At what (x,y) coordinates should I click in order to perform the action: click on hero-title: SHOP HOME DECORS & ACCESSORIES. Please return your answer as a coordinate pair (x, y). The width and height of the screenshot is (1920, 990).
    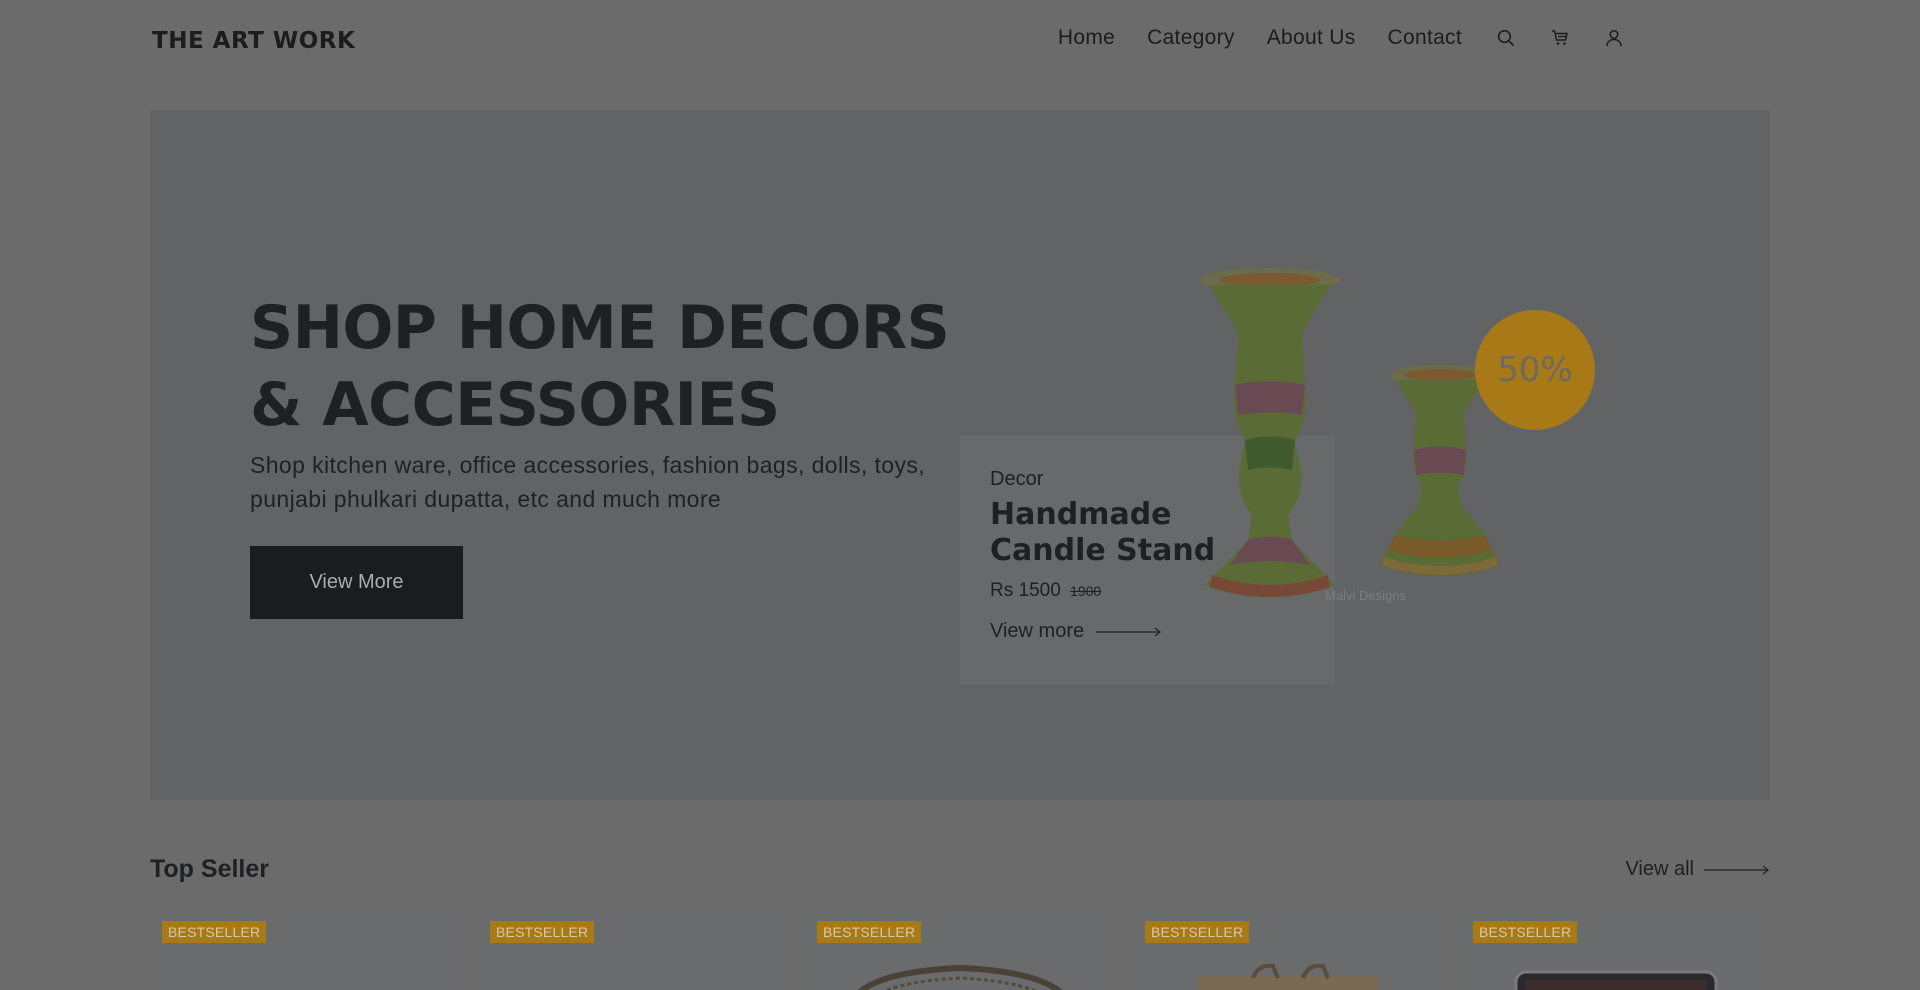
    Looking at the image, I should click on (600, 367).